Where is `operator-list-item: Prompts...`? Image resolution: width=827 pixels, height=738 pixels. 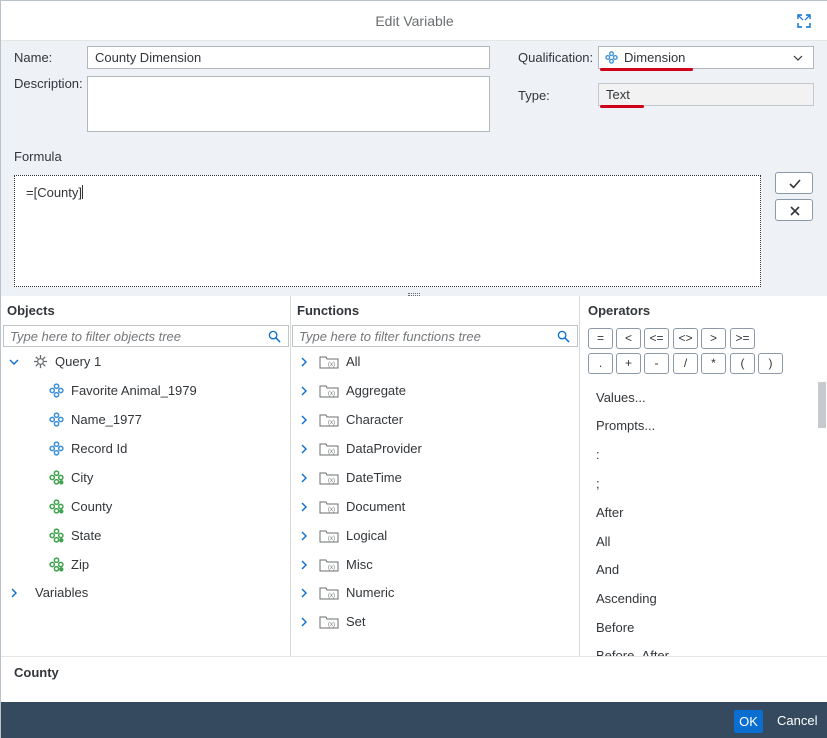
operator-list-item: Prompts... is located at coordinates (625, 425).